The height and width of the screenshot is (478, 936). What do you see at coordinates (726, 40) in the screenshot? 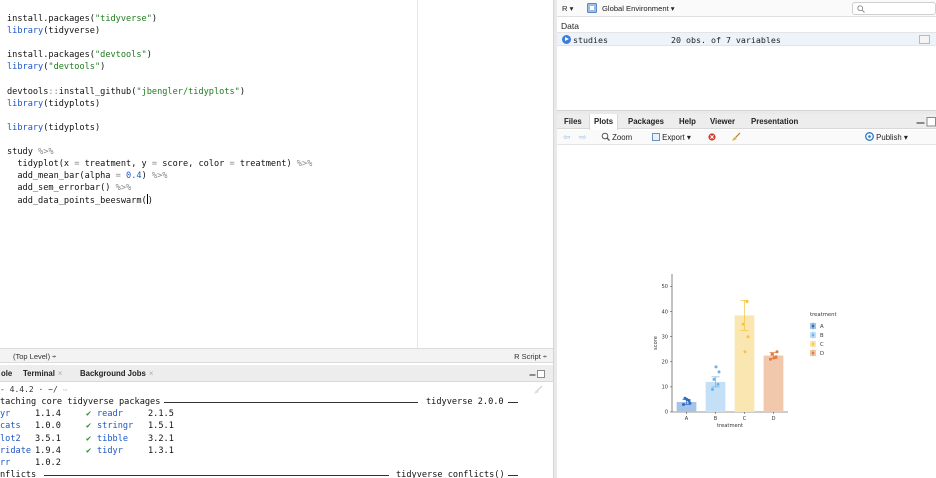
I see `object-summary: 20 obs. of 7 variables` at bounding box center [726, 40].